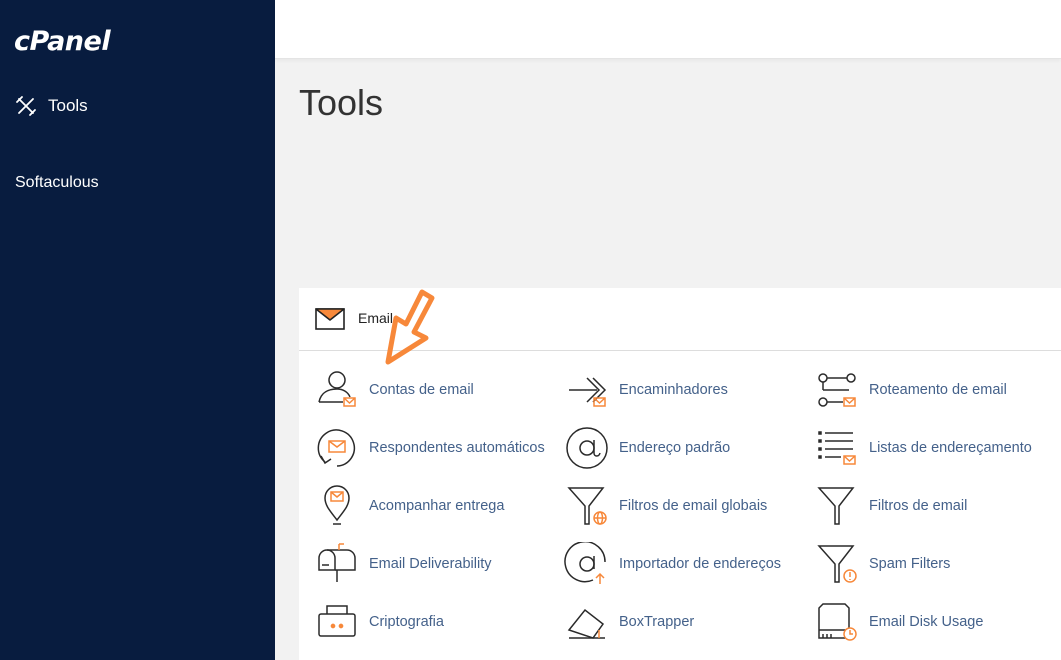 The image size is (1061, 660). I want to click on email-accounts-icon, so click(336, 390).